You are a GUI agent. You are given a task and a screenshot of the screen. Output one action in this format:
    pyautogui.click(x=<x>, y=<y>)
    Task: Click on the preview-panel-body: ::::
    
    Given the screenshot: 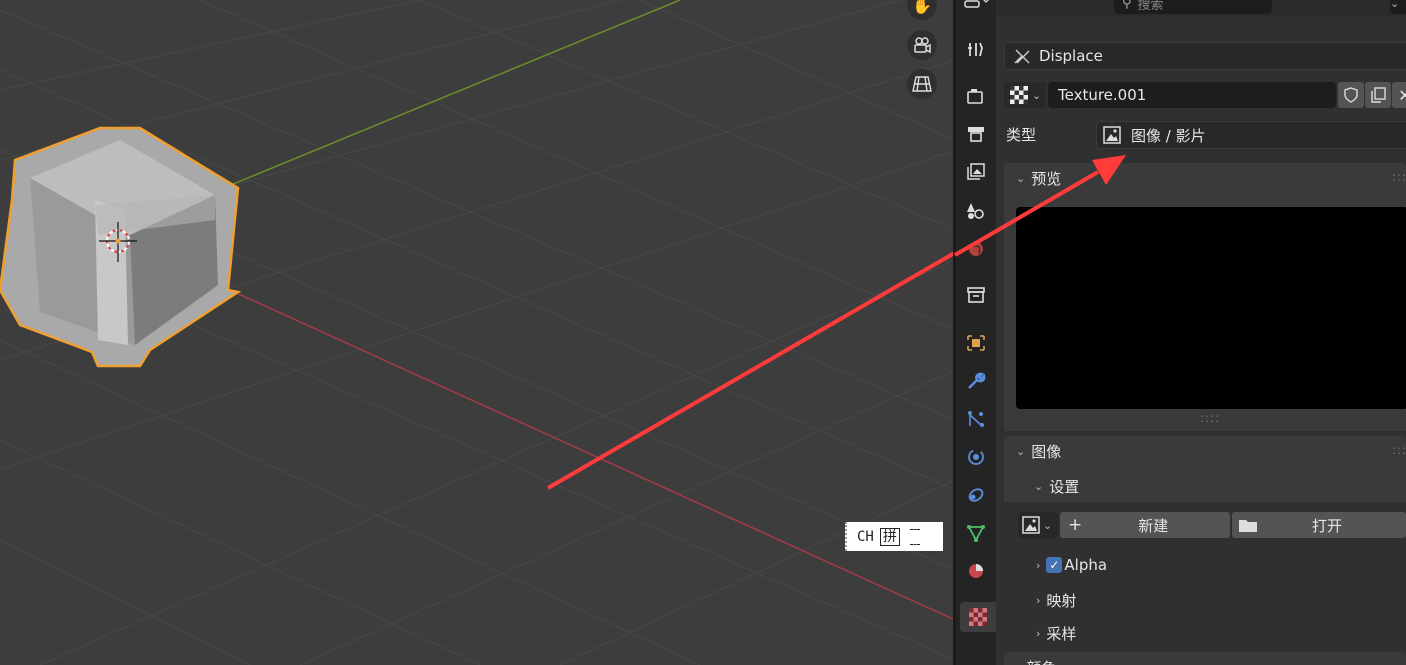 What is the action you would take?
    pyautogui.click(x=1205, y=312)
    